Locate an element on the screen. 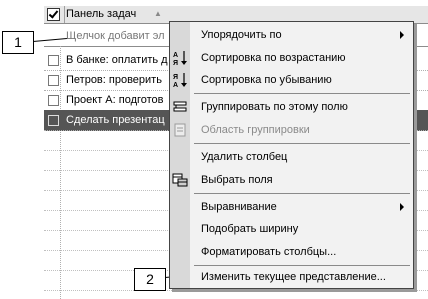  menu-item-field-chooser: Выбрать поля is located at coordinates (291, 180).